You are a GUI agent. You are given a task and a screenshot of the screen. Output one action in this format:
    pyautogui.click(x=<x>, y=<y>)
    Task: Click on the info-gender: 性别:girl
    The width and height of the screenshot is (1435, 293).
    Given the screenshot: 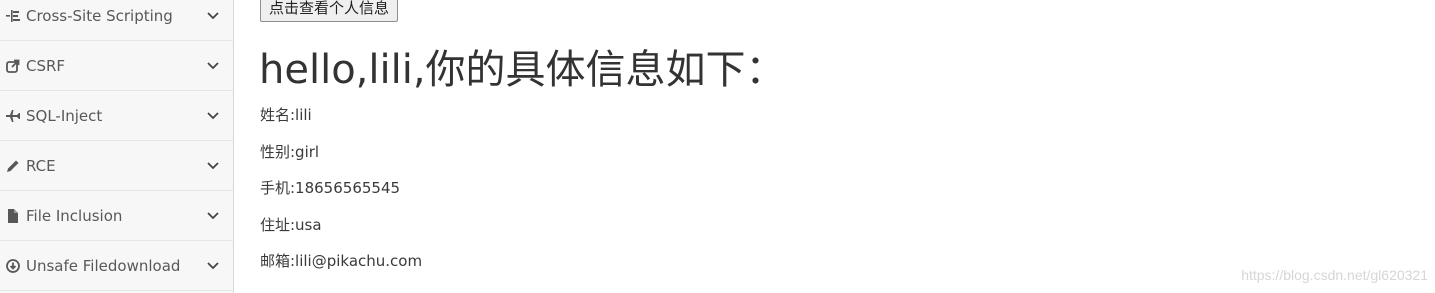 What is the action you would take?
    pyautogui.click(x=290, y=152)
    